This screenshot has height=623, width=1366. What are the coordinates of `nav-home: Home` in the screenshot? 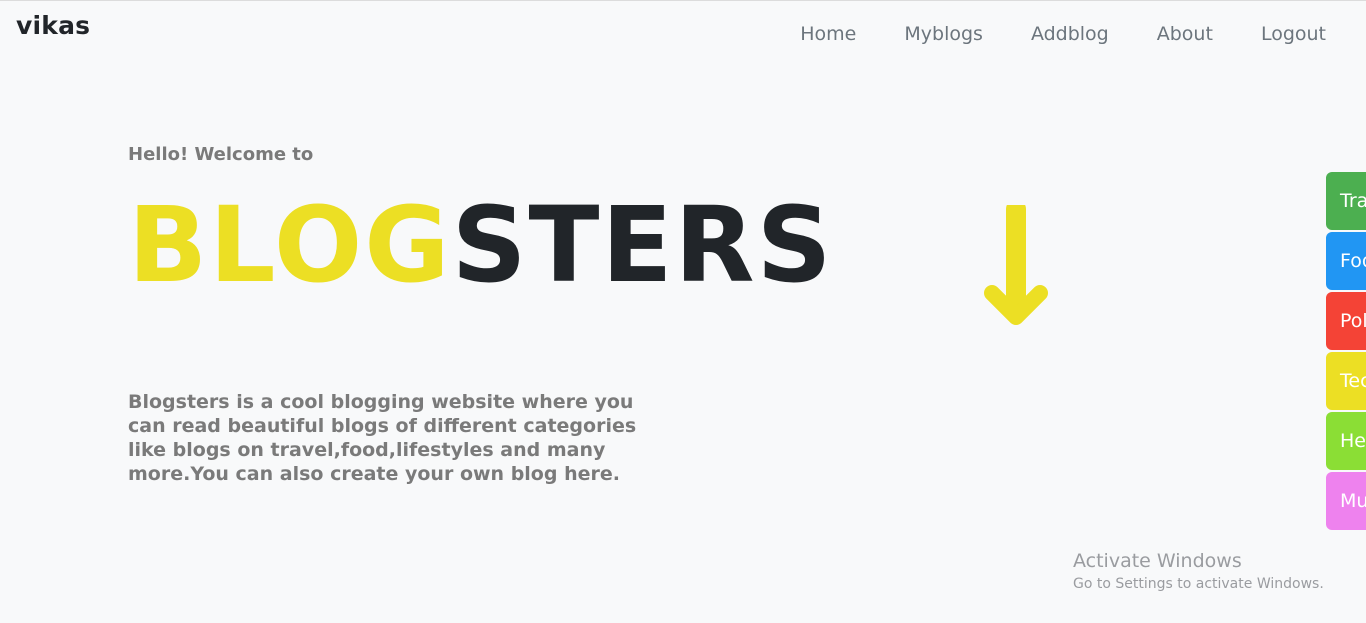 It's located at (828, 34).